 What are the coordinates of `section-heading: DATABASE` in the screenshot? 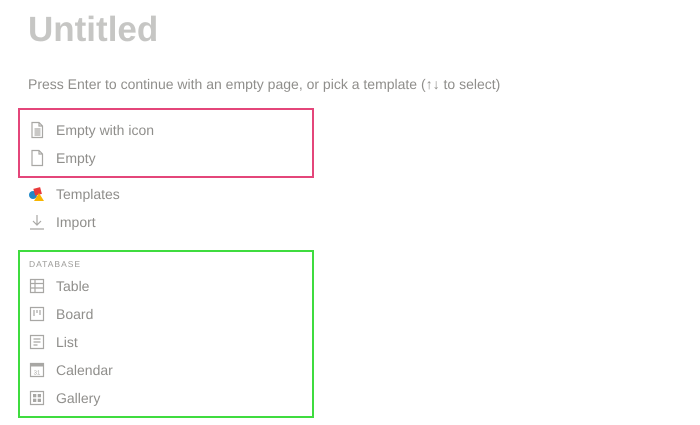 It's located at (55, 264).